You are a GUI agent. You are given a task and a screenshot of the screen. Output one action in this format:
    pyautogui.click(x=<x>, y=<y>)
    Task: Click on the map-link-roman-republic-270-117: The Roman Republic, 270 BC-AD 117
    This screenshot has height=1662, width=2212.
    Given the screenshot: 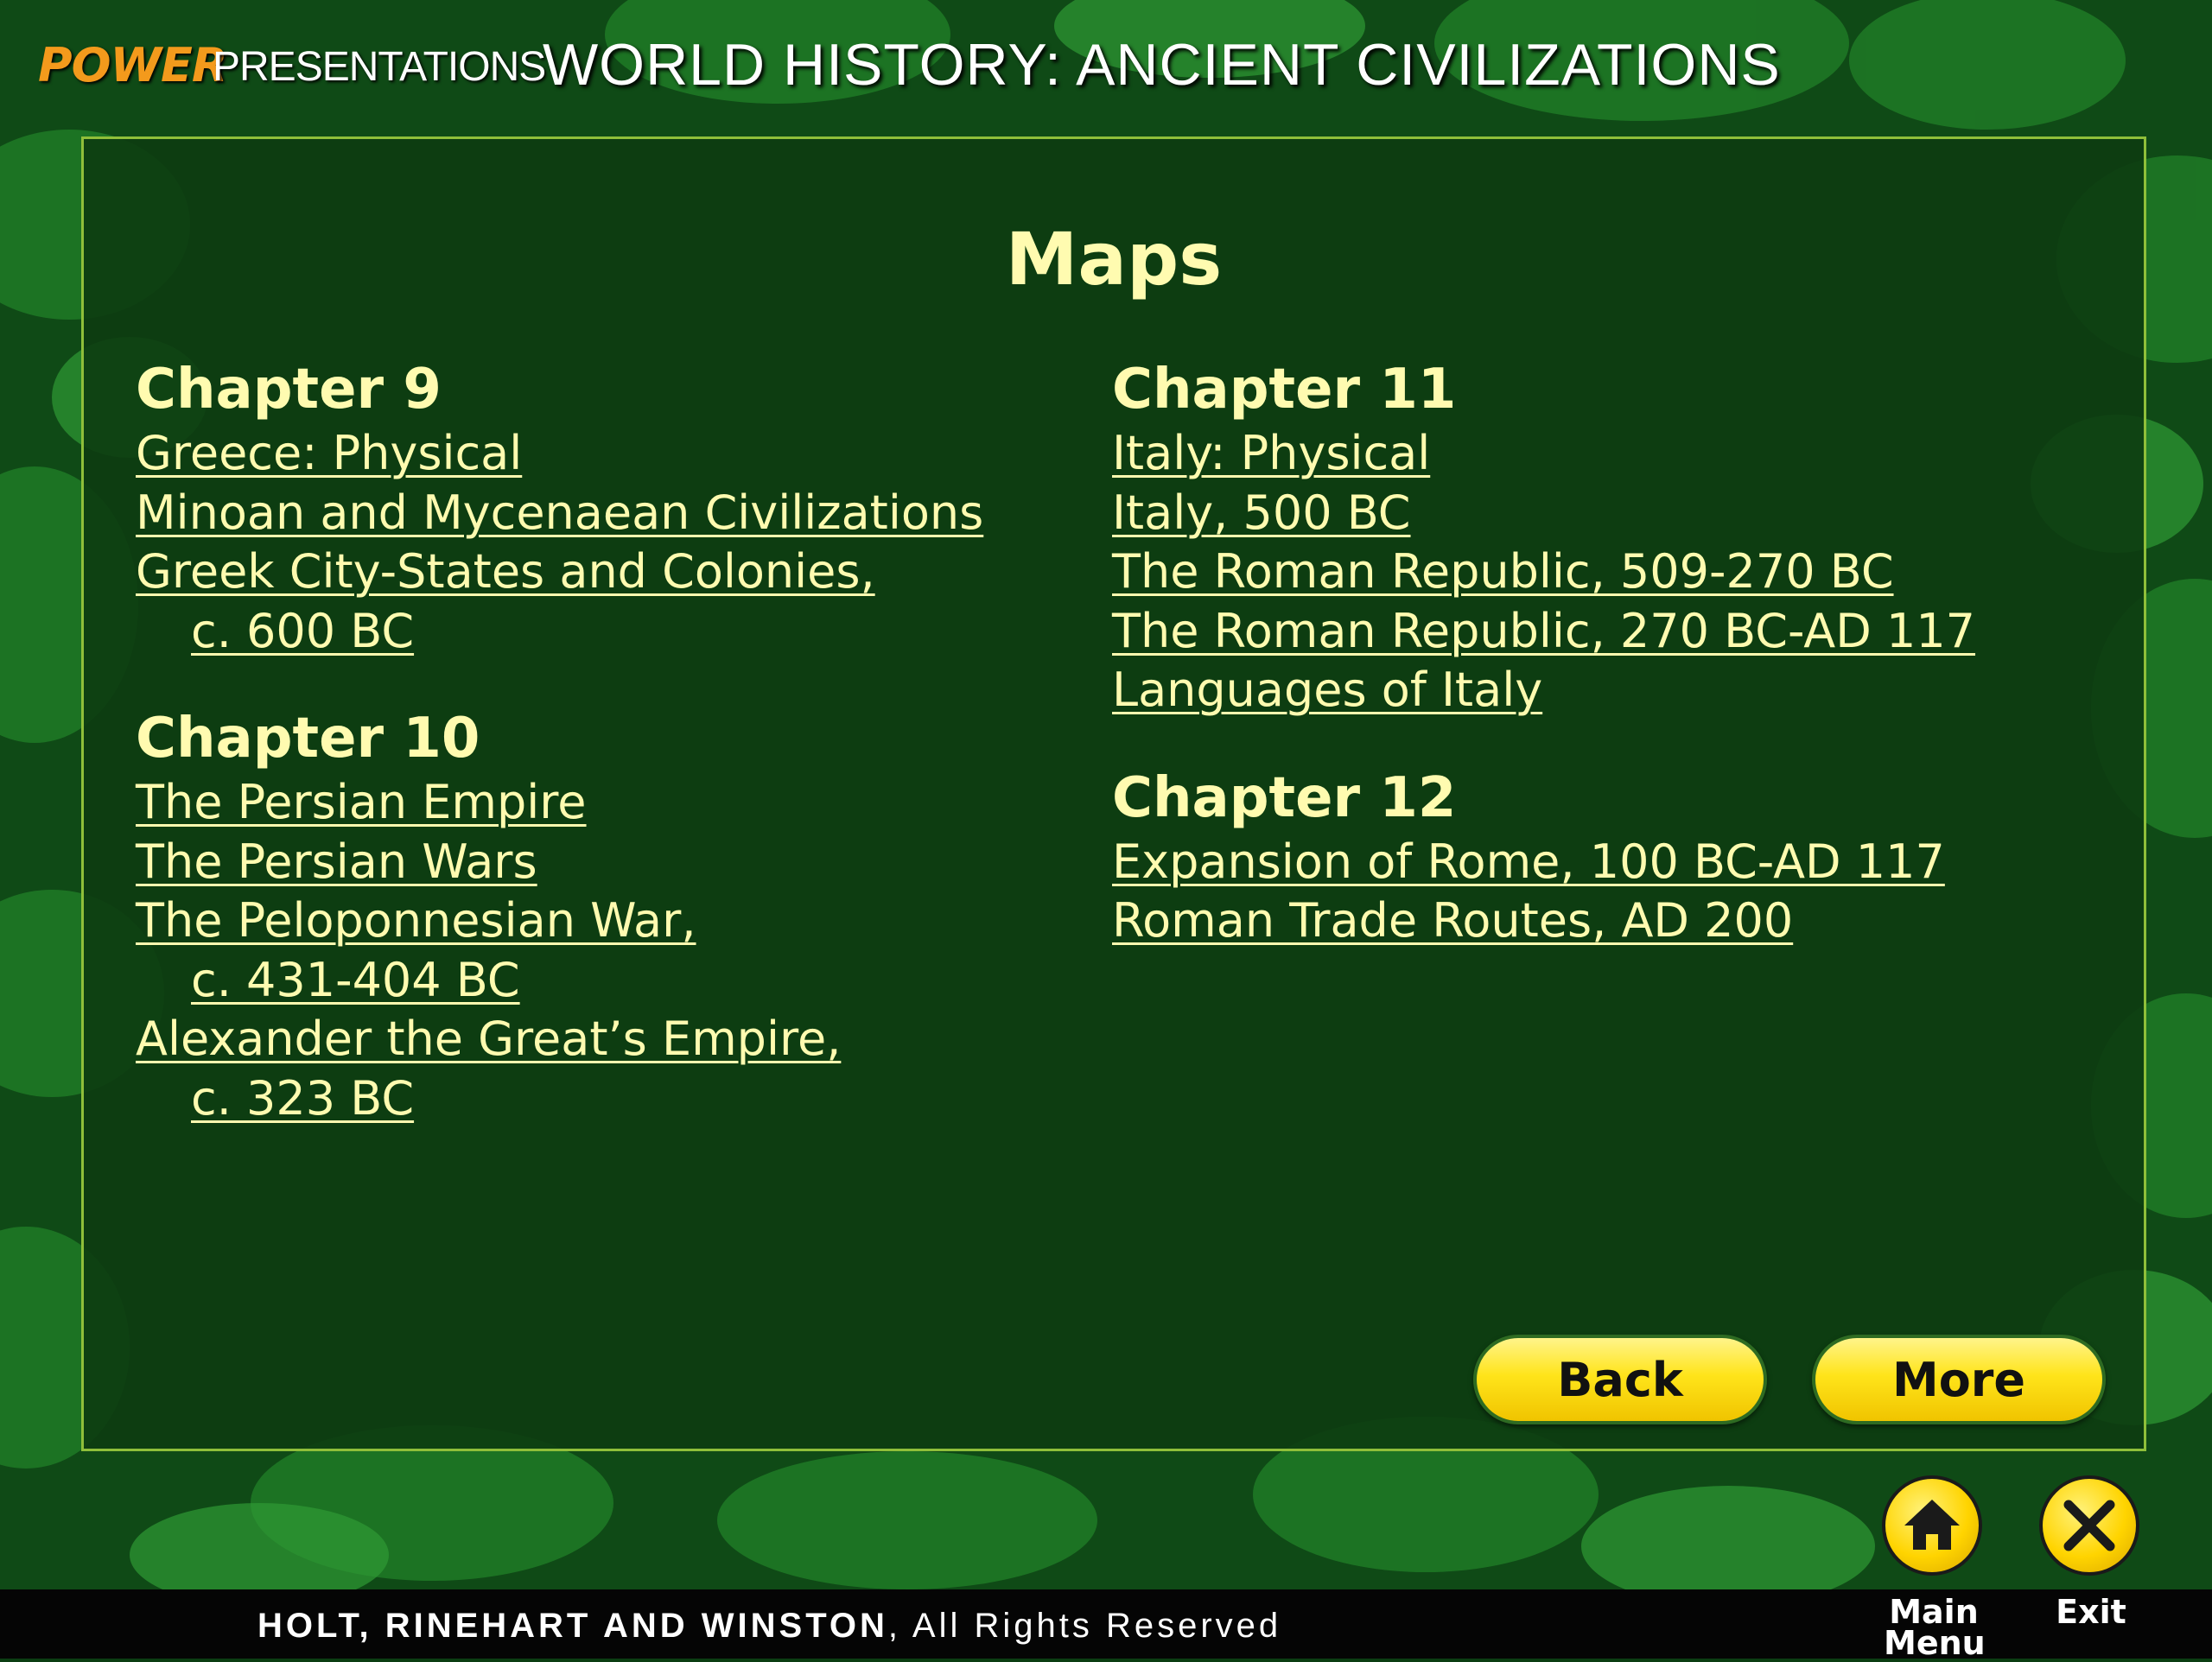 What is the action you would take?
    pyautogui.click(x=1609, y=632)
    